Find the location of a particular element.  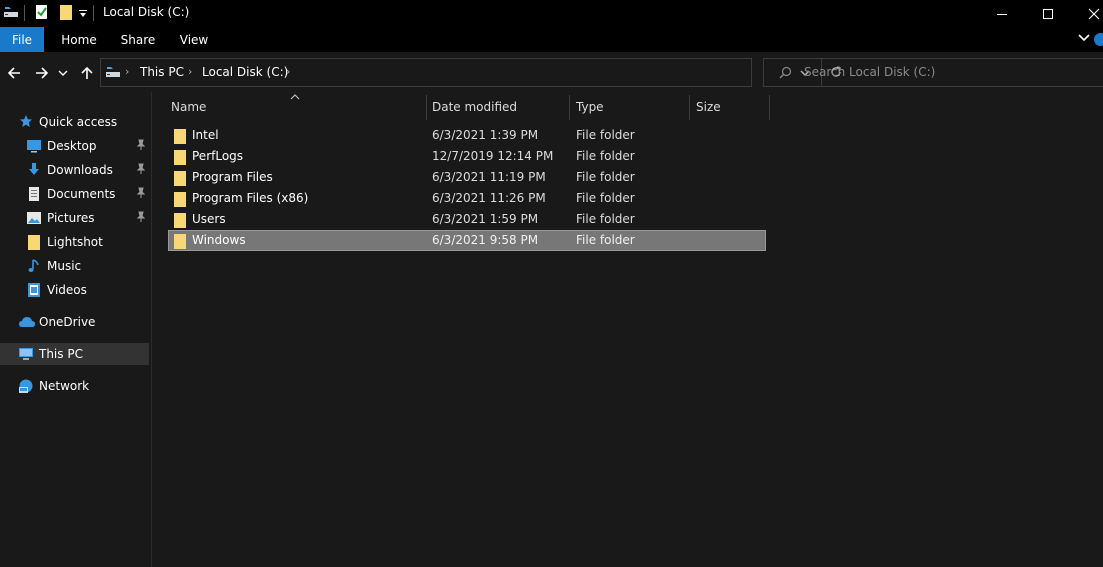

nav-this-pc: This PC is located at coordinates (74, 354).